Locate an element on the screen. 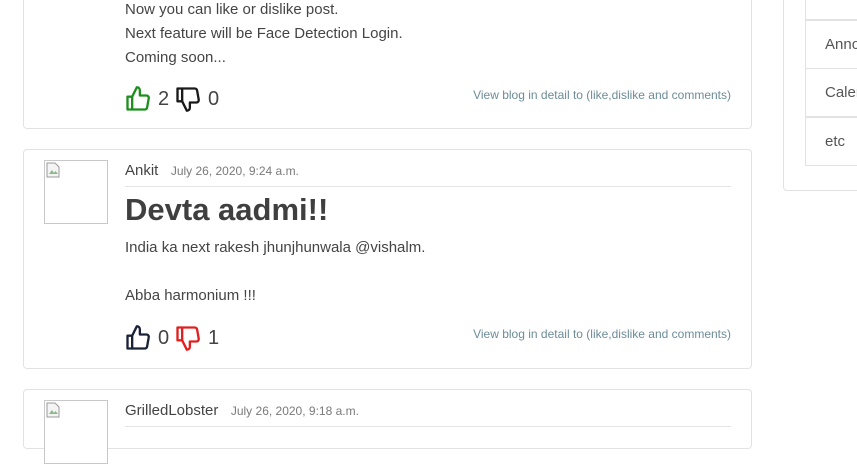 This screenshot has height=464, width=857. post-author: GrilledLobster is located at coordinates (171, 410).